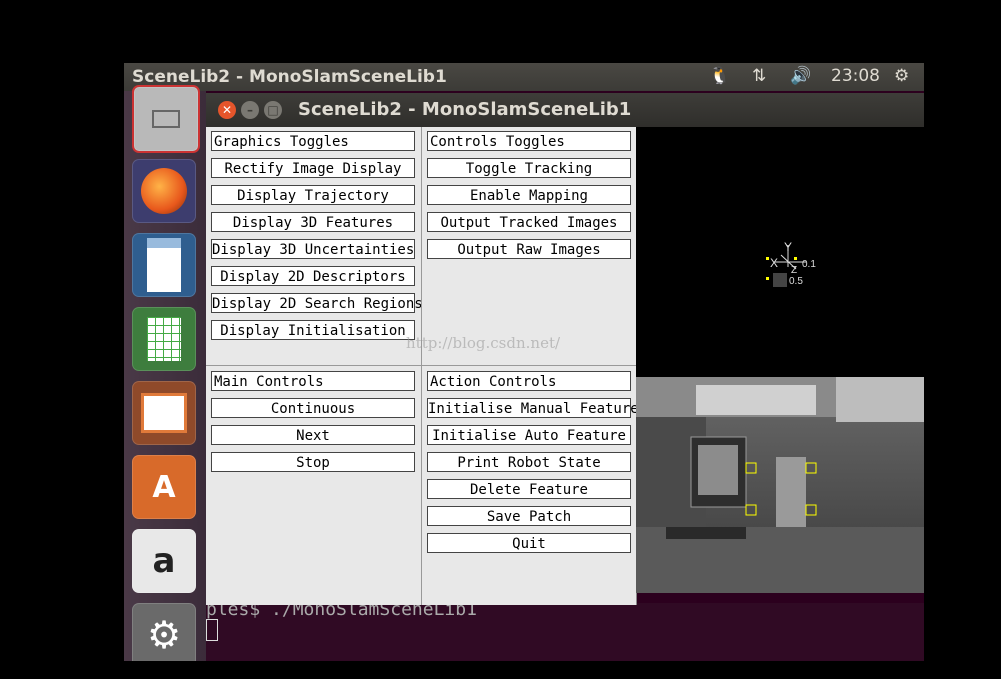 This screenshot has height=679, width=1001. What do you see at coordinates (719, 76) in the screenshot?
I see `tux-icon: 🐧` at bounding box center [719, 76].